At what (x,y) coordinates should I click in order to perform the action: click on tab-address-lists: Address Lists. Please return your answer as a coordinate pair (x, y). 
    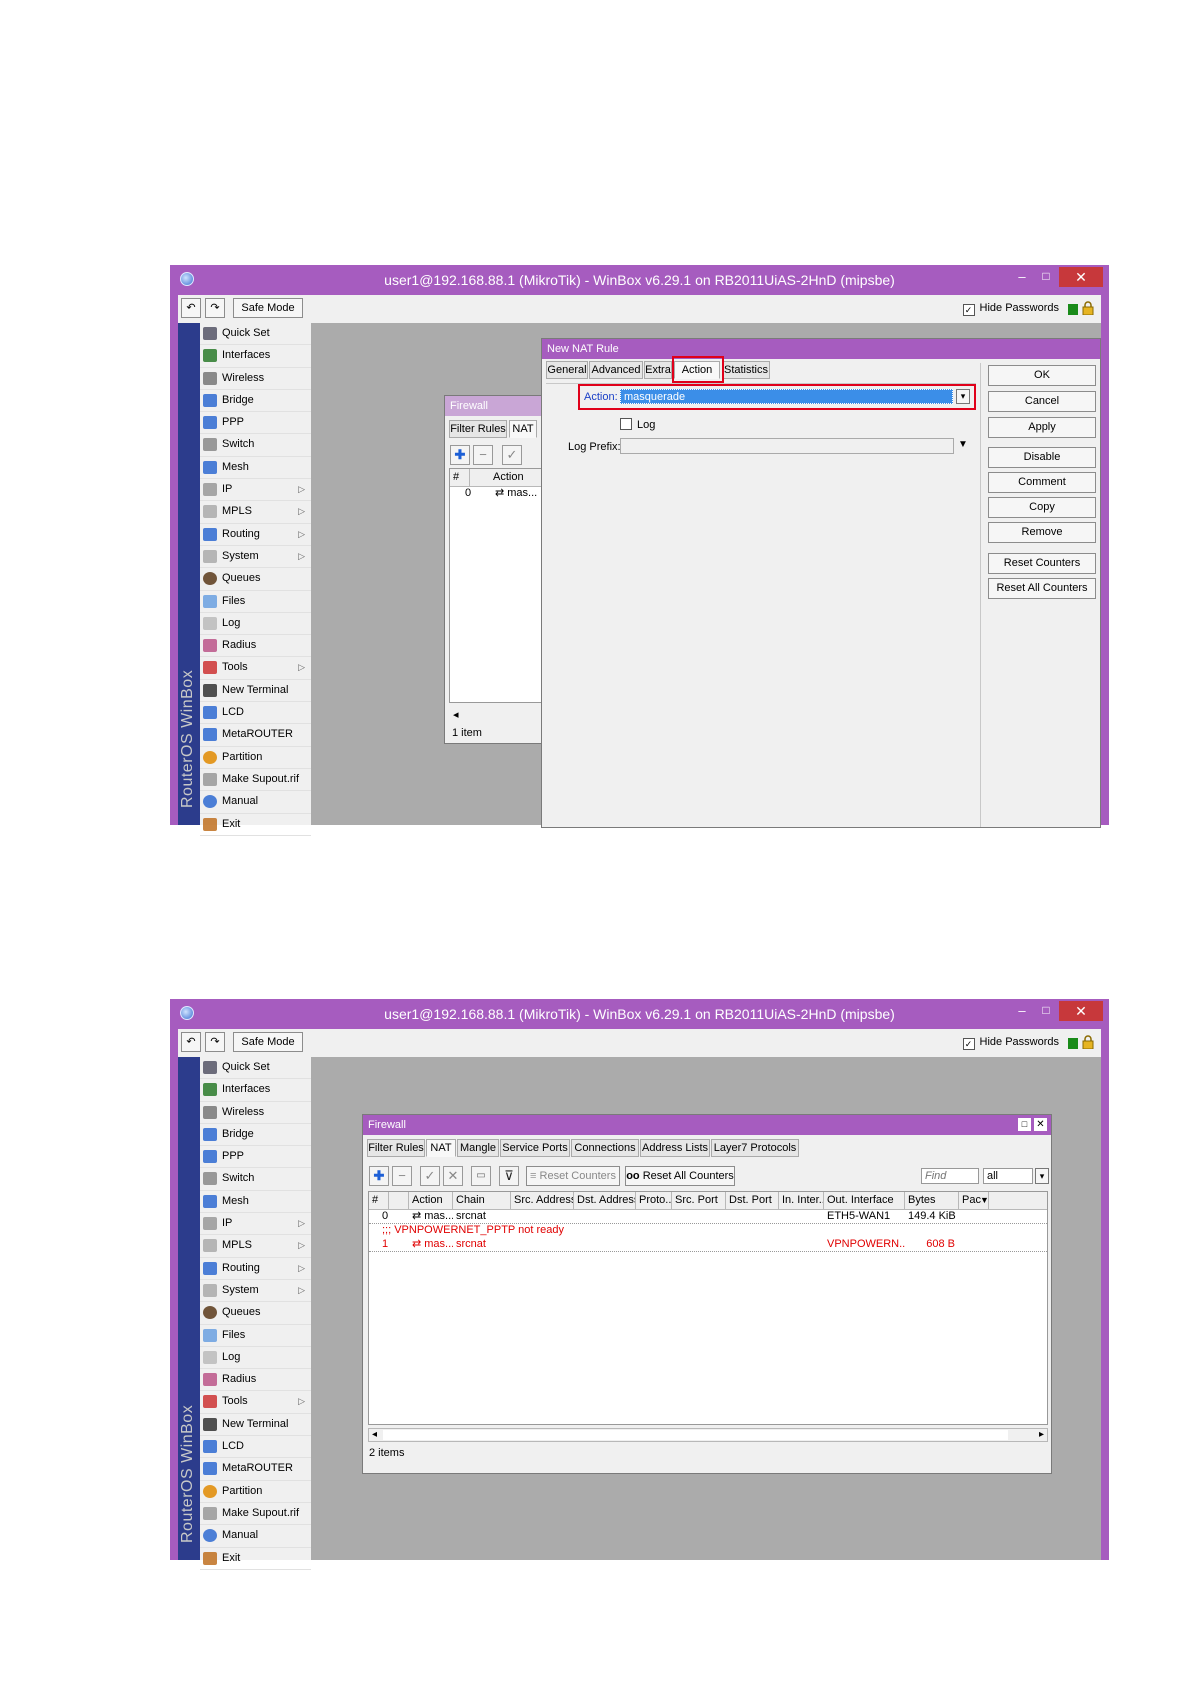
    Looking at the image, I should click on (675, 1148).